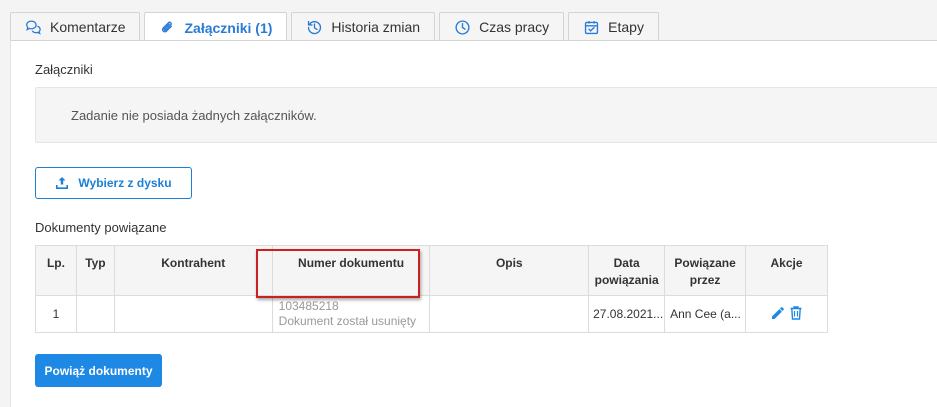 The width and height of the screenshot is (937, 407). Describe the element at coordinates (193, 314) in the screenshot. I see `cell-contractor` at that location.